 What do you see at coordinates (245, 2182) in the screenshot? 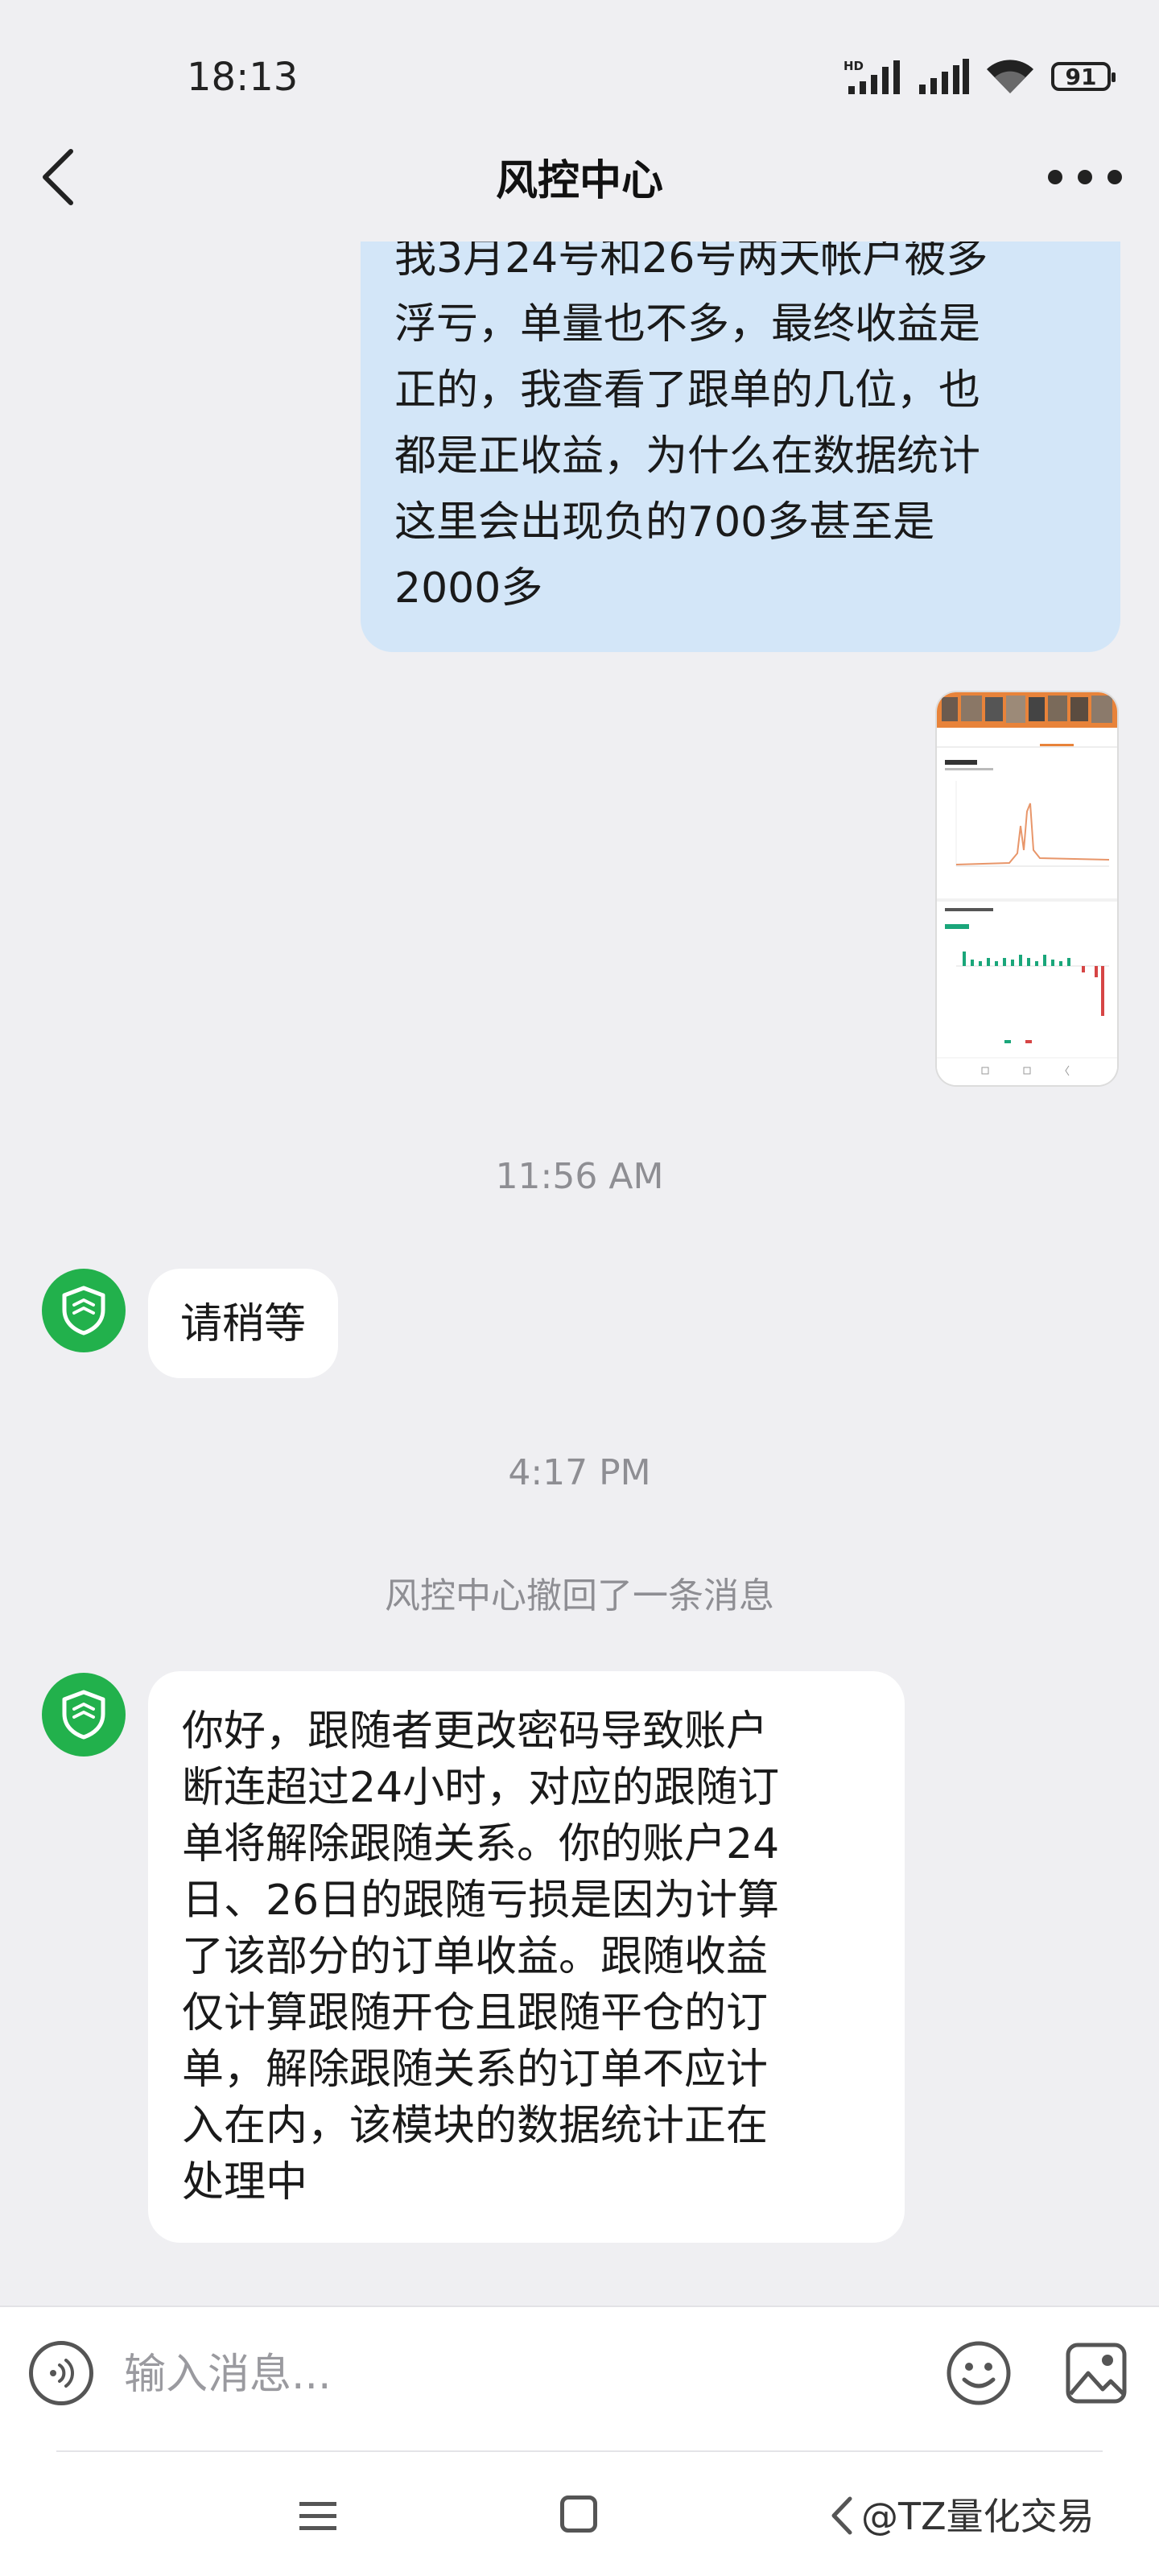
I see `message-line: 处理中` at bounding box center [245, 2182].